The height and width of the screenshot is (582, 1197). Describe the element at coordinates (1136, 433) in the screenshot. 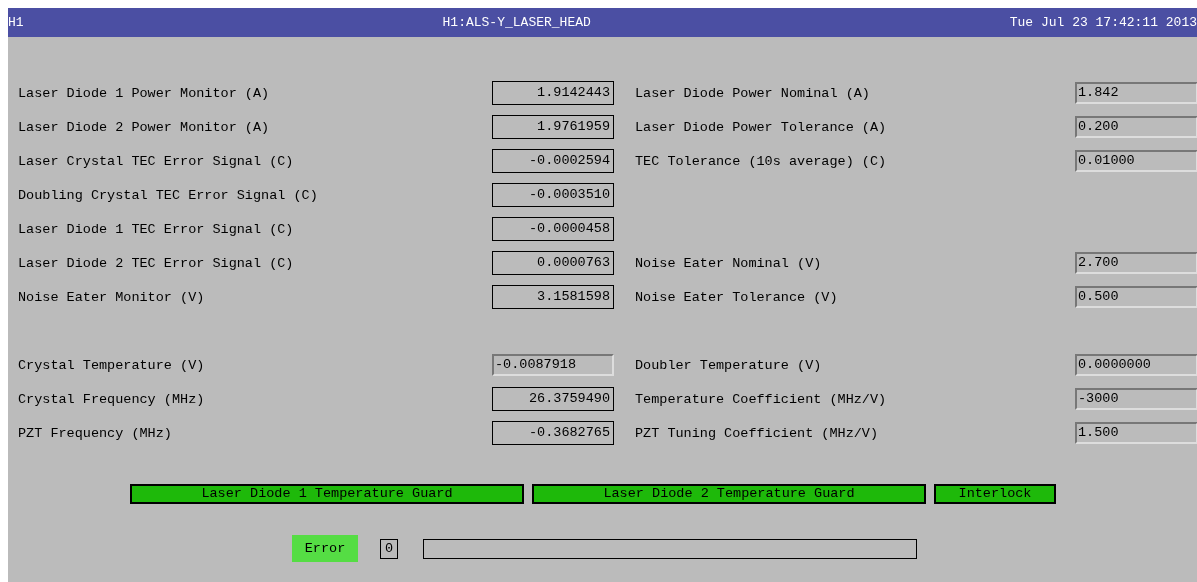

I see `entry-field: 1.500` at that location.